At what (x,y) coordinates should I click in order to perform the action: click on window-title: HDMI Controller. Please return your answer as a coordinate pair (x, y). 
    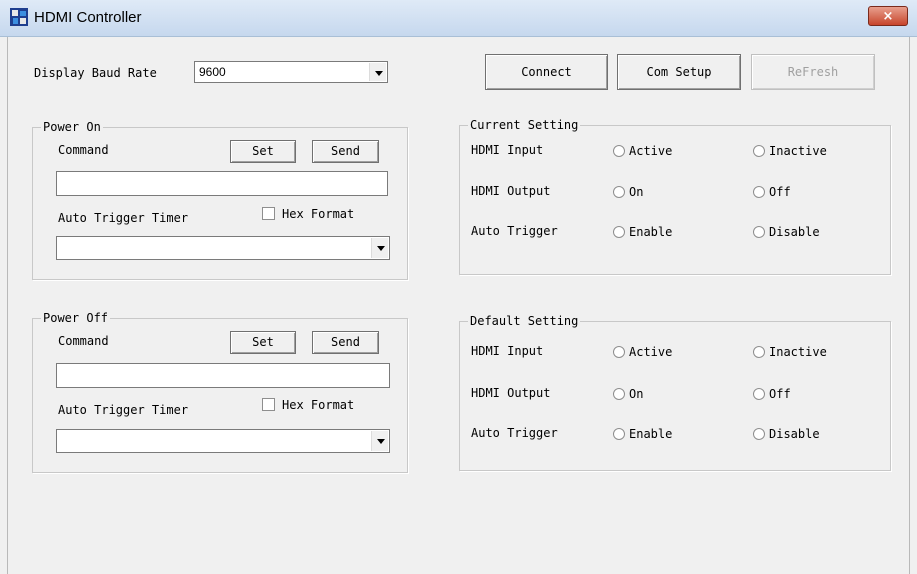
    Looking at the image, I should click on (88, 17).